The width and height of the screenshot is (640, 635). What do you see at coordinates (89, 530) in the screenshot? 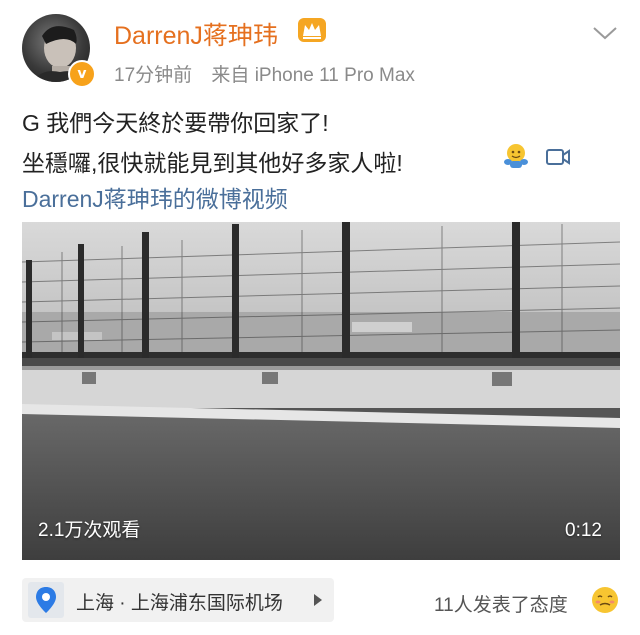
I see `video-view-count: 2.1万次观看` at bounding box center [89, 530].